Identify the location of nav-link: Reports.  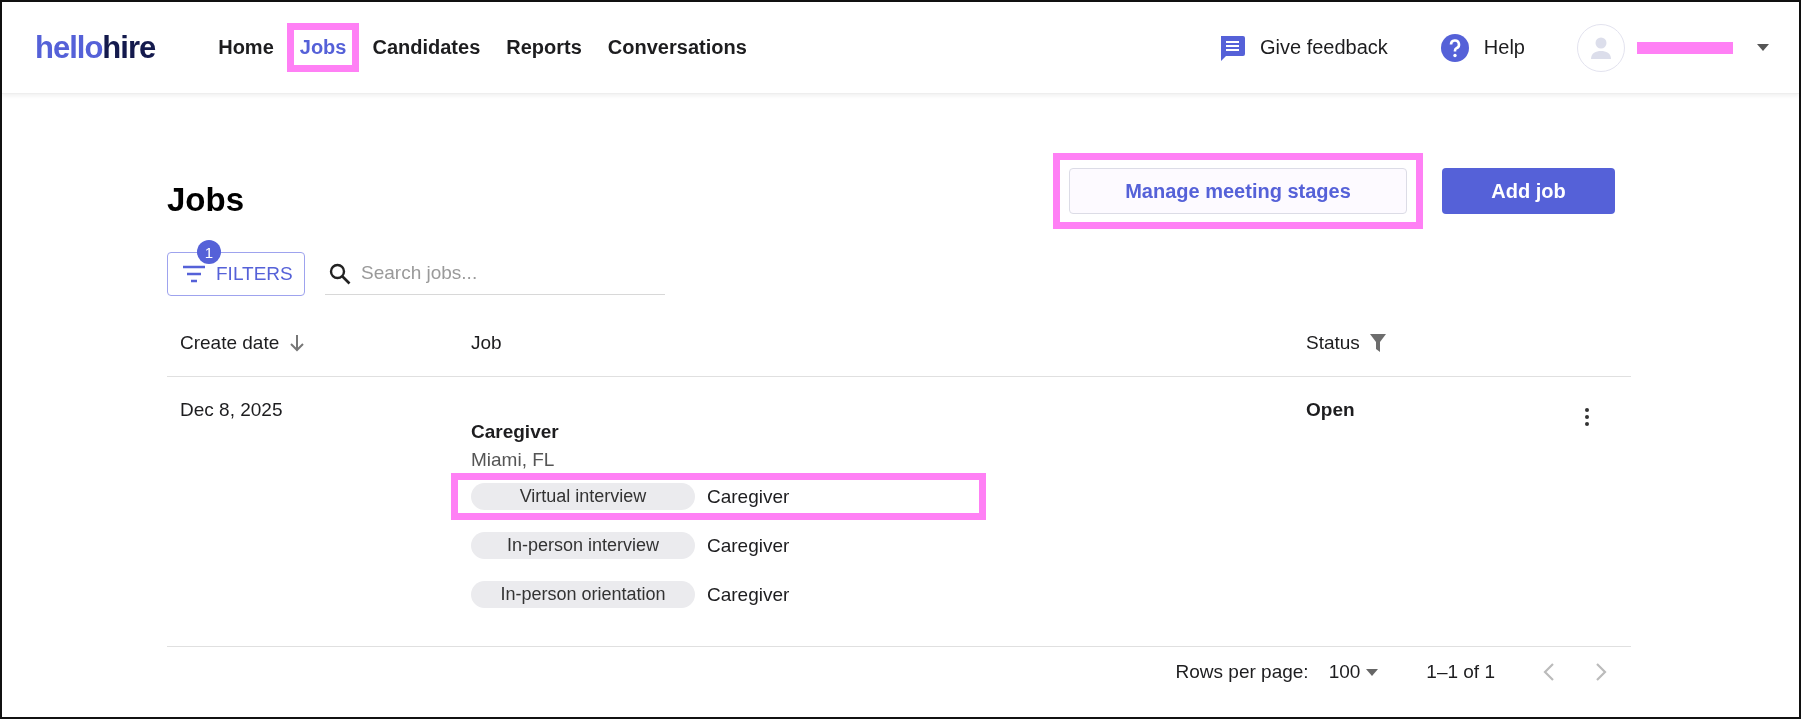
(544, 47).